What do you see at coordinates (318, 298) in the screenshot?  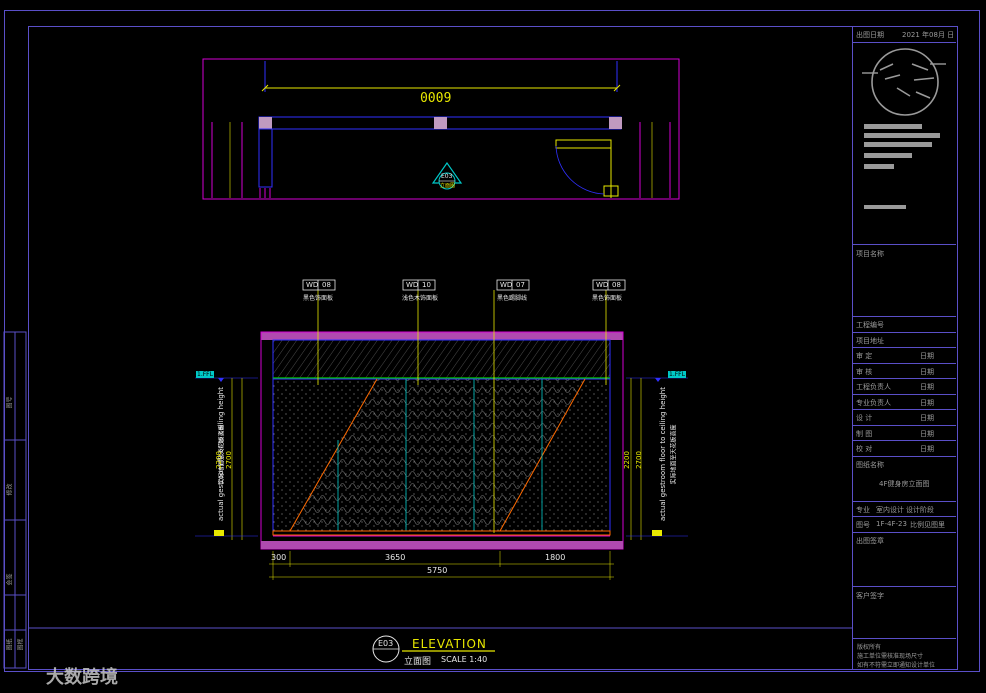 I see `tag-1-desc: 黑色饰面板` at bounding box center [318, 298].